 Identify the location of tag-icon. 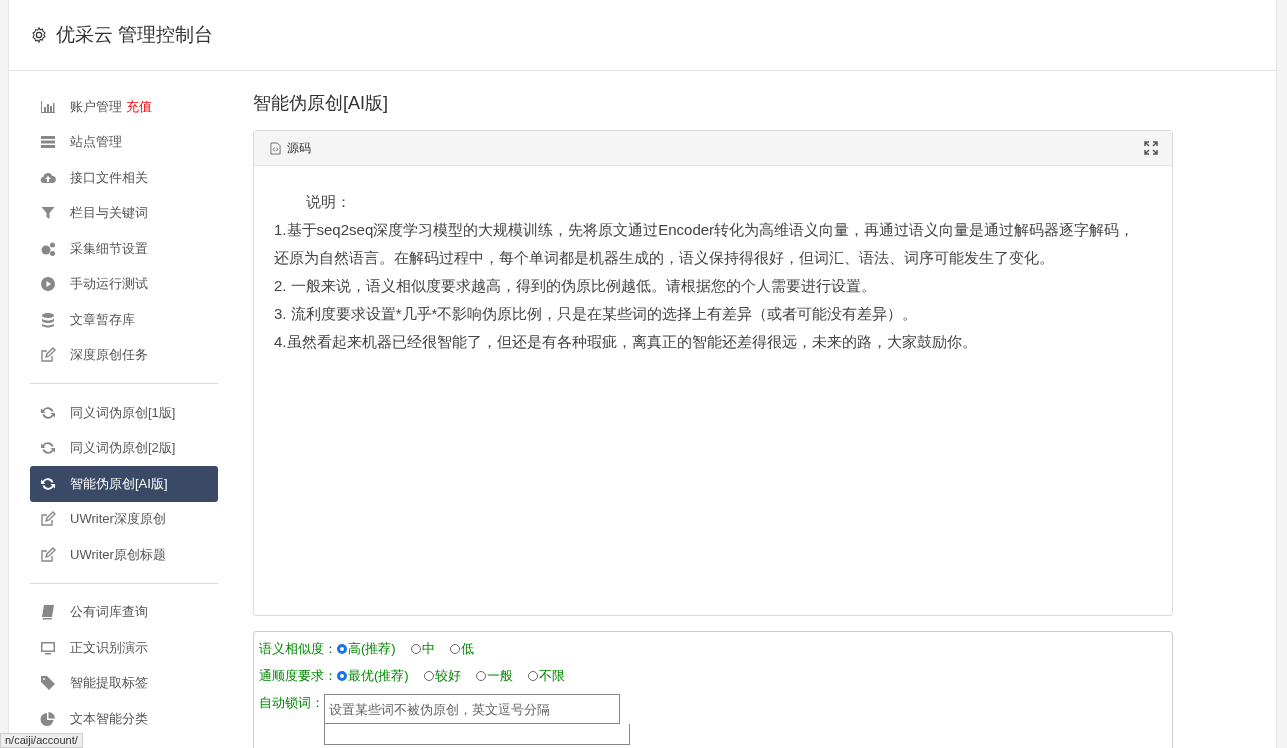
(48, 683).